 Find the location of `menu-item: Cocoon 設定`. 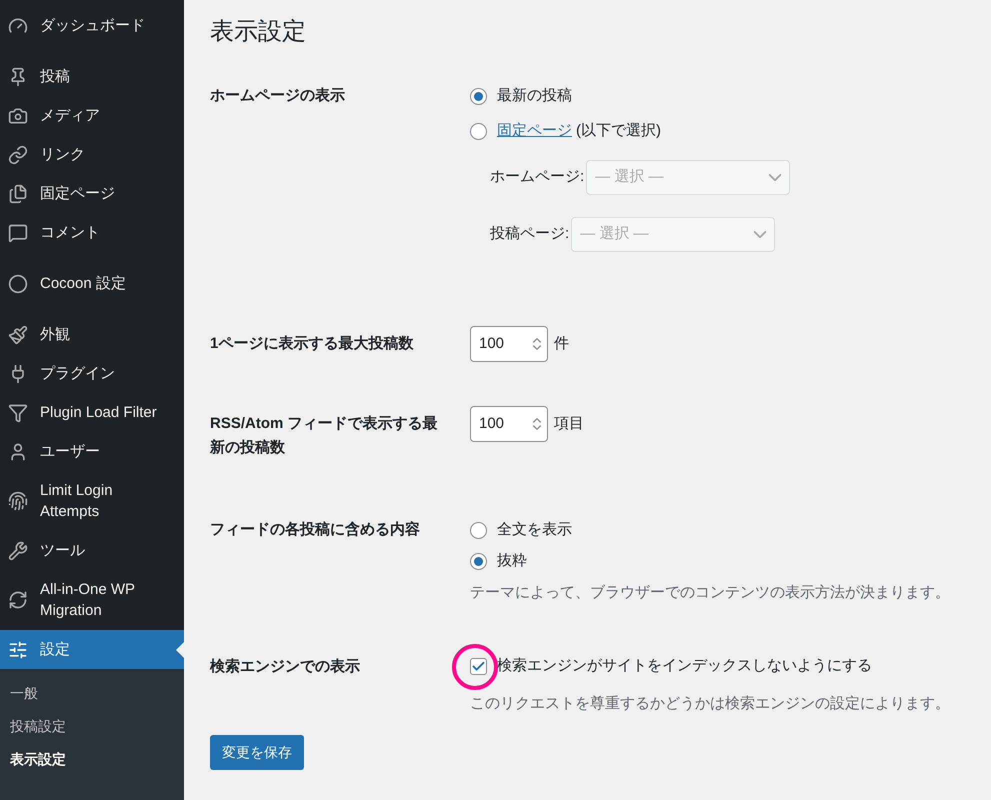

menu-item: Cocoon 設定 is located at coordinates (92, 283).